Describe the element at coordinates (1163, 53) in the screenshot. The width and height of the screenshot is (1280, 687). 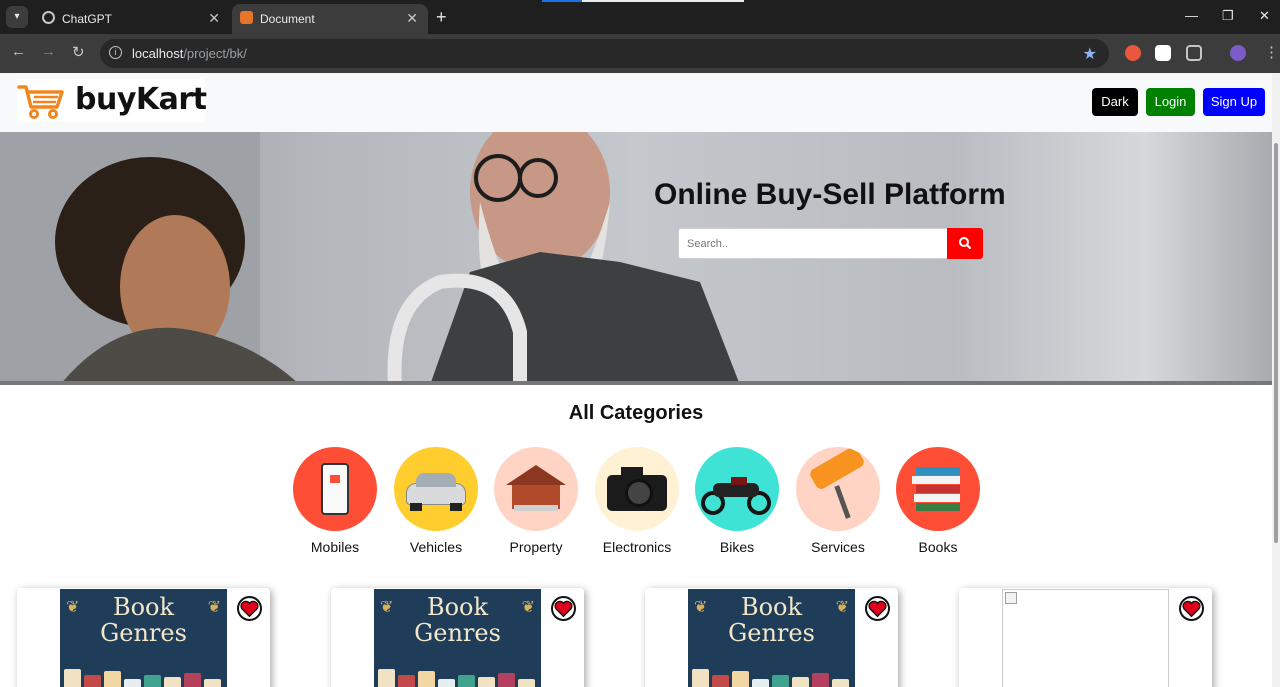
I see `extension-dice-icon` at that location.